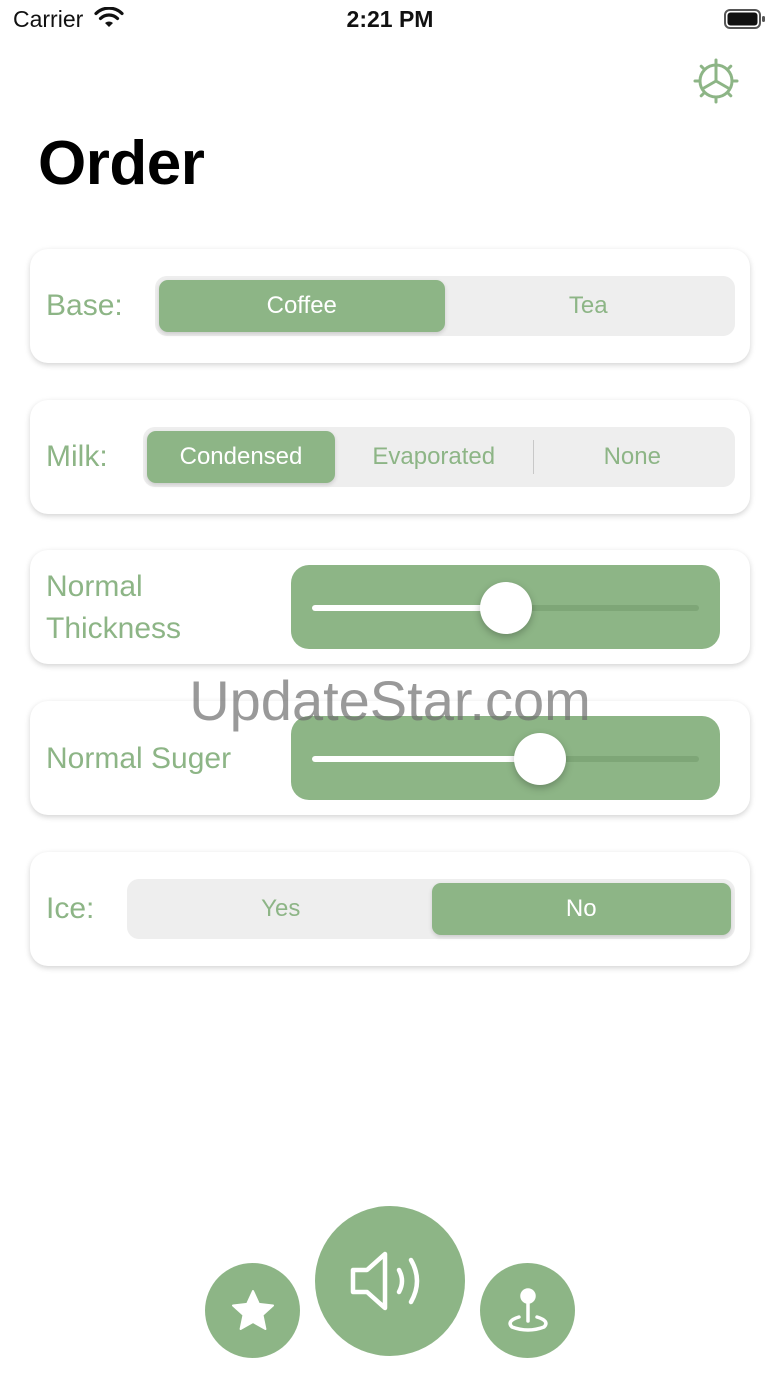 Image resolution: width=780 pixels, height=1387 pixels. What do you see at coordinates (302, 306) in the screenshot?
I see `base-option-coffee: Coffee` at bounding box center [302, 306].